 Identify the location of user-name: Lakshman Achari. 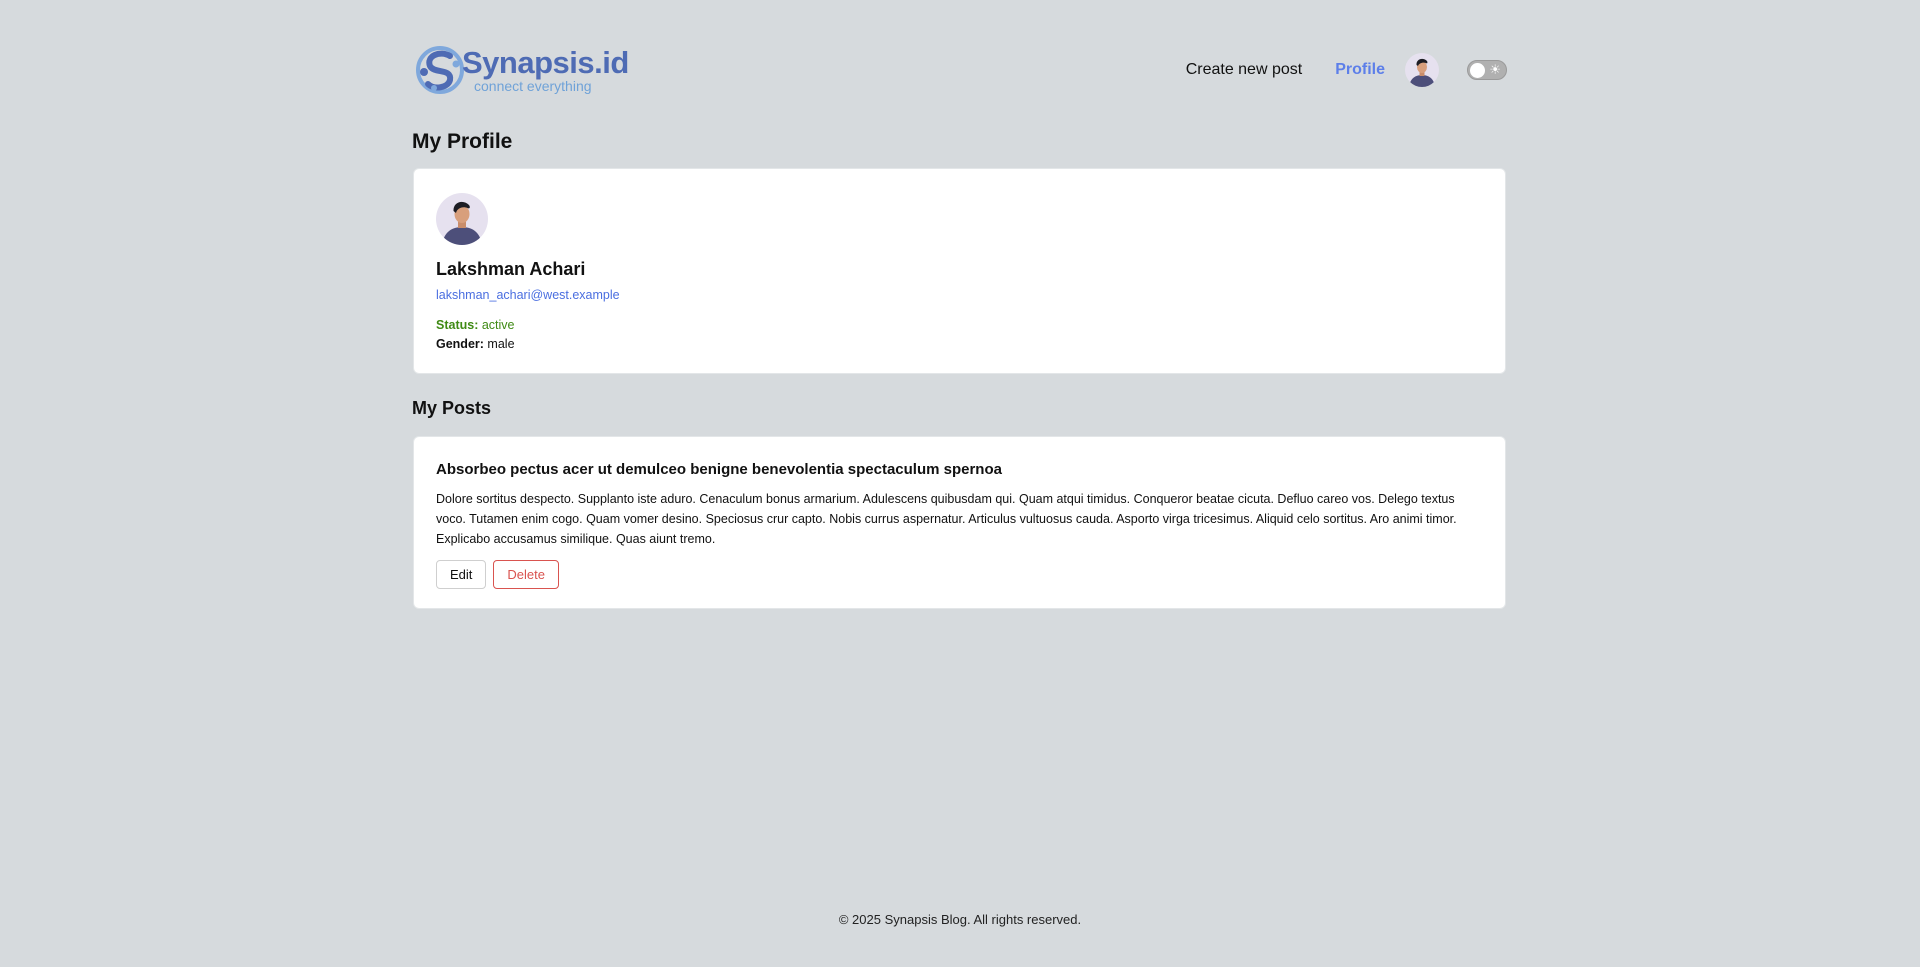
(511, 269).